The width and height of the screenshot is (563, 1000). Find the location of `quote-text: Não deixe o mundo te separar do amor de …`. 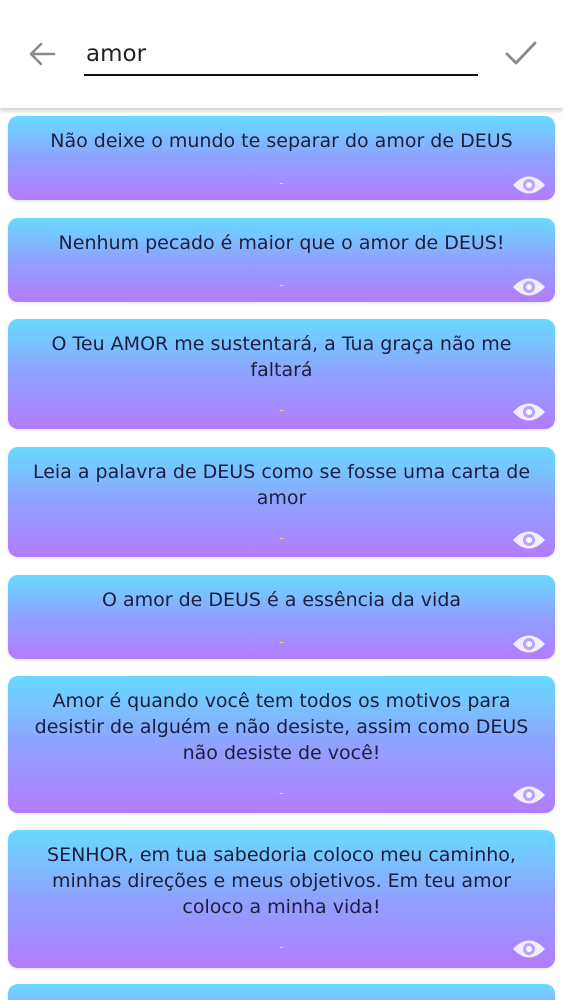

quote-text: Não deixe o mundo te separar do amor de … is located at coordinates (281, 141).